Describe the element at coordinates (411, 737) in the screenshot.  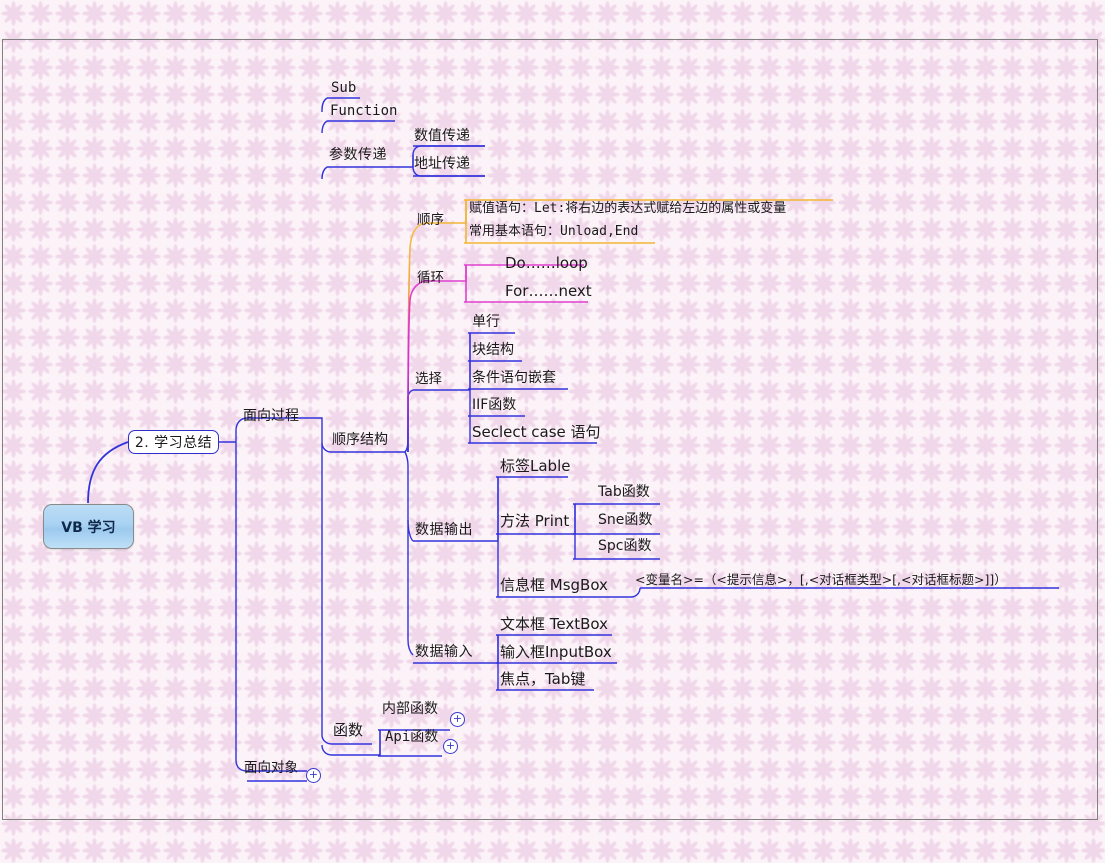
I see `node-api-function: Api函数` at that location.